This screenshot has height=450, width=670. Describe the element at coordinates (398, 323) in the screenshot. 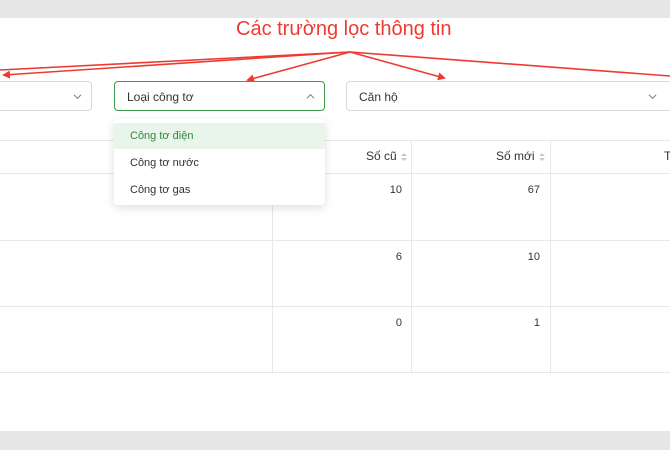

I see `table-cell-old: 0` at that location.